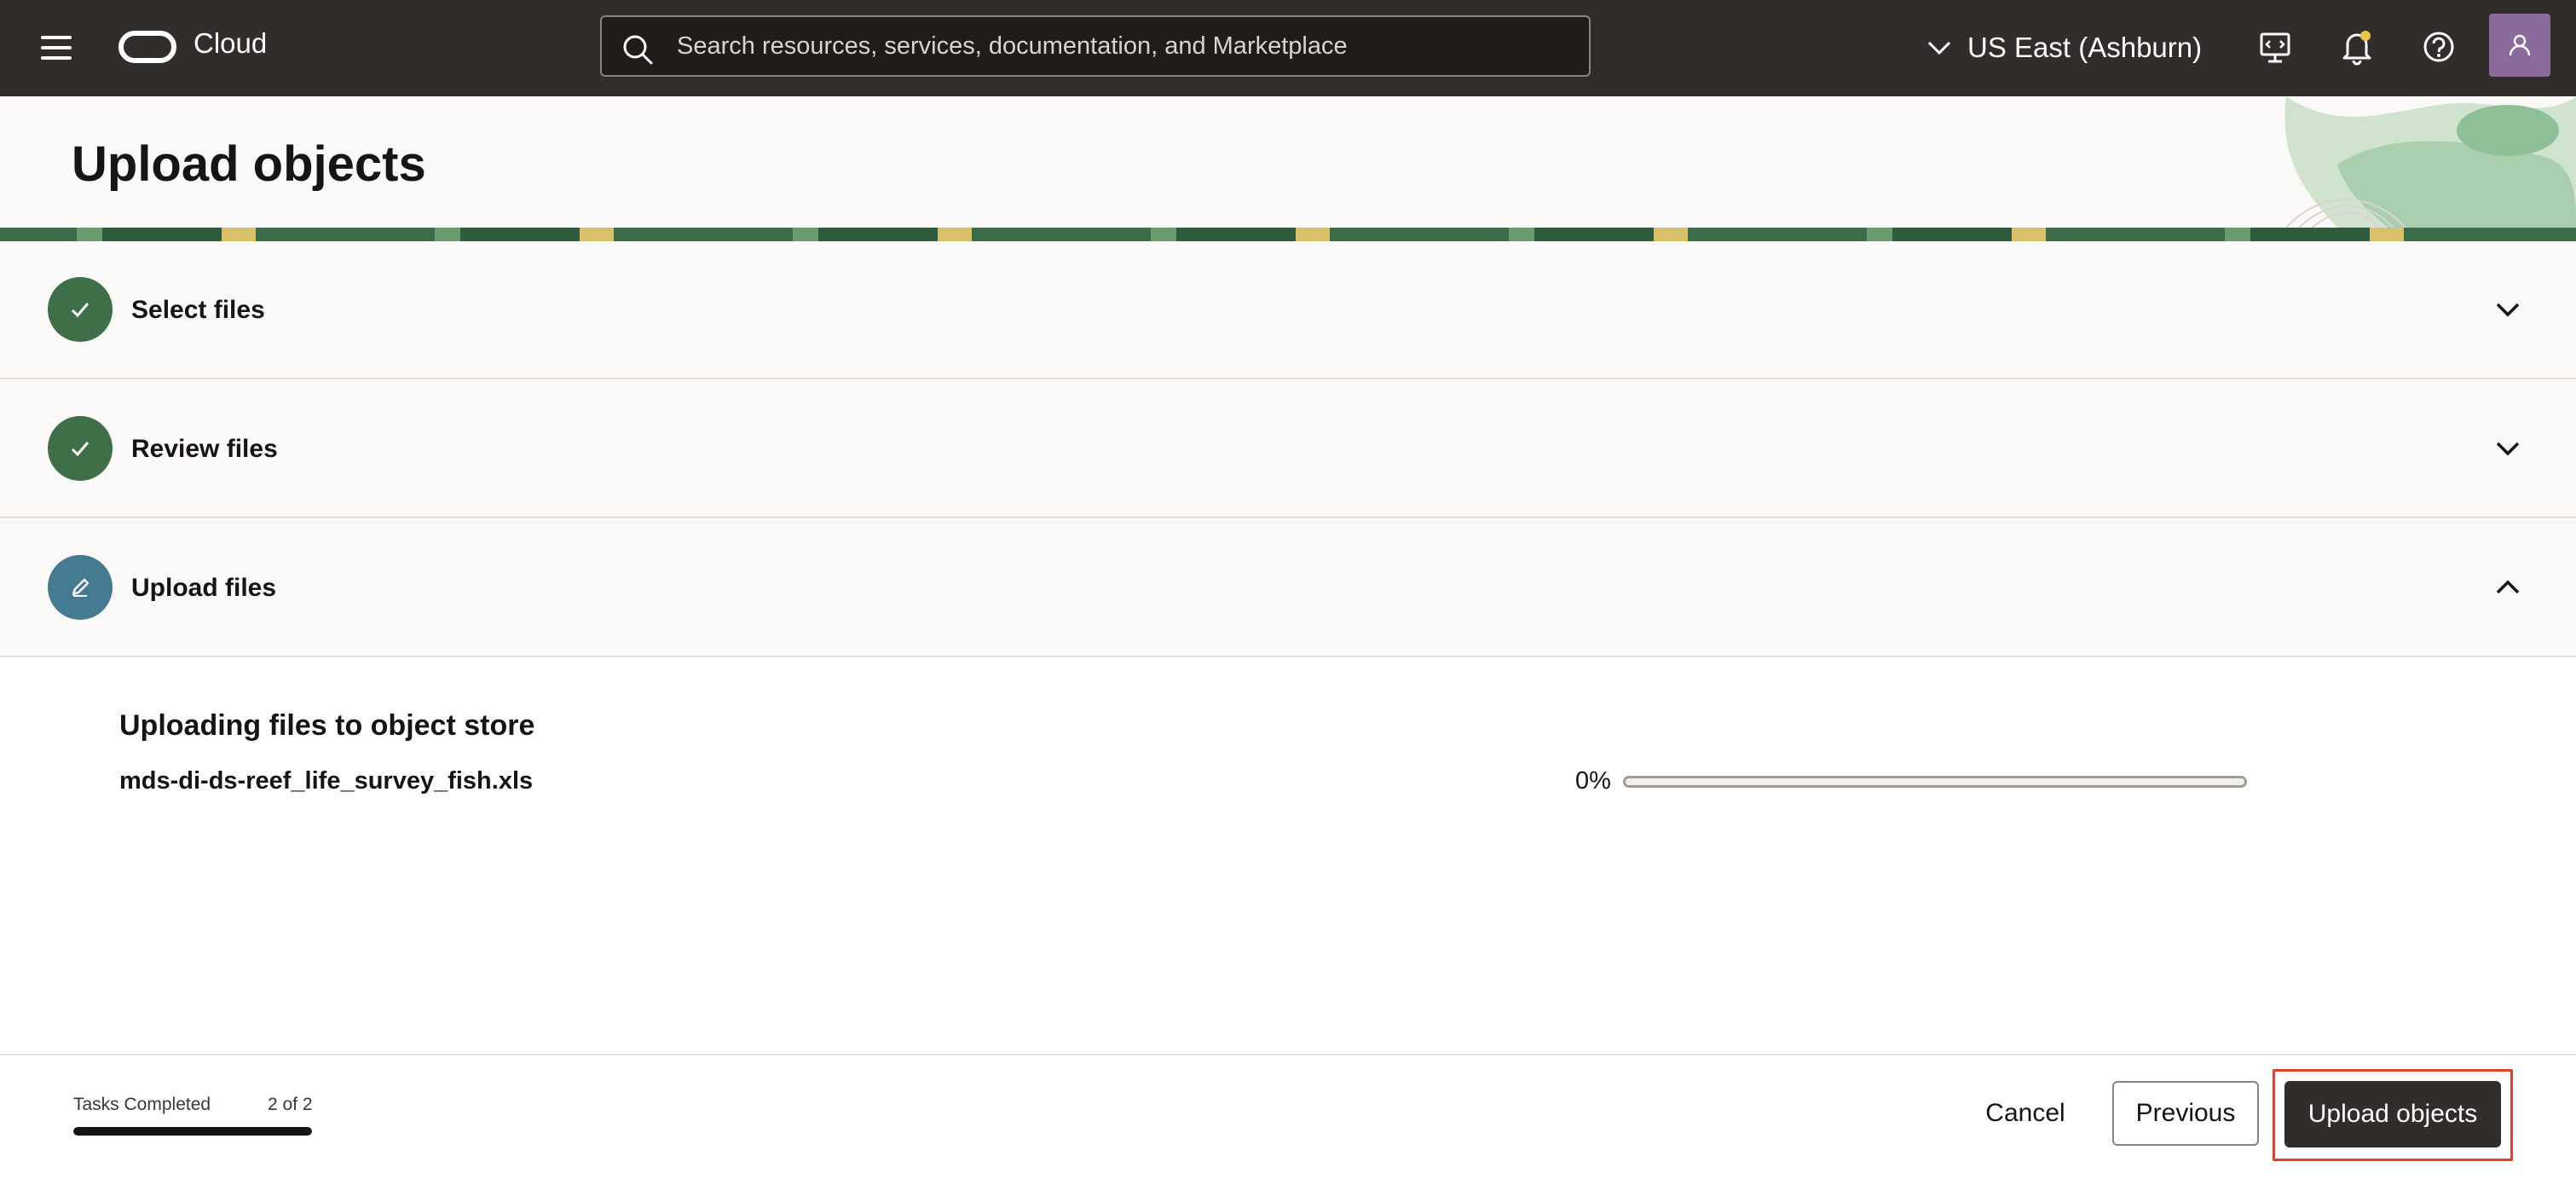 This screenshot has height=1185, width=2576. What do you see at coordinates (2392, 1114) in the screenshot?
I see `upload-objects-button: Upload objects` at bounding box center [2392, 1114].